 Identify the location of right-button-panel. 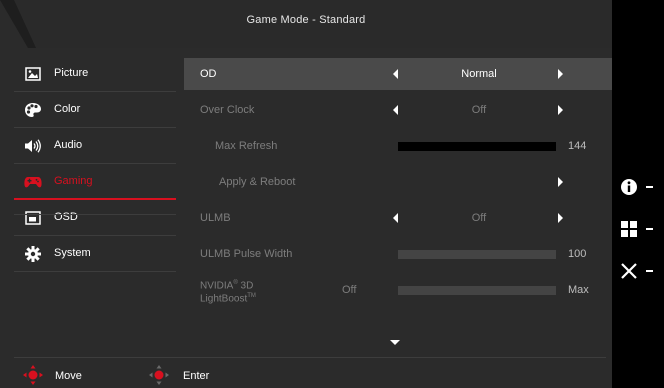
(638, 194).